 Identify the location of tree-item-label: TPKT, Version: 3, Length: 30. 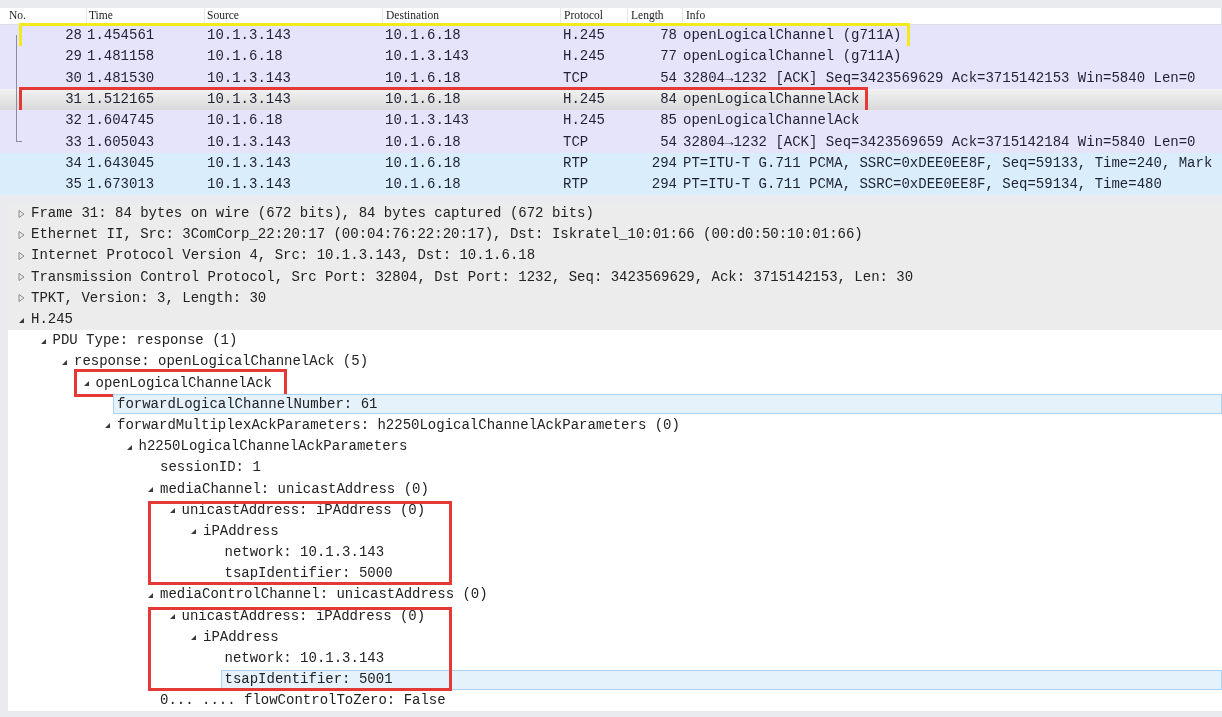
(147, 298).